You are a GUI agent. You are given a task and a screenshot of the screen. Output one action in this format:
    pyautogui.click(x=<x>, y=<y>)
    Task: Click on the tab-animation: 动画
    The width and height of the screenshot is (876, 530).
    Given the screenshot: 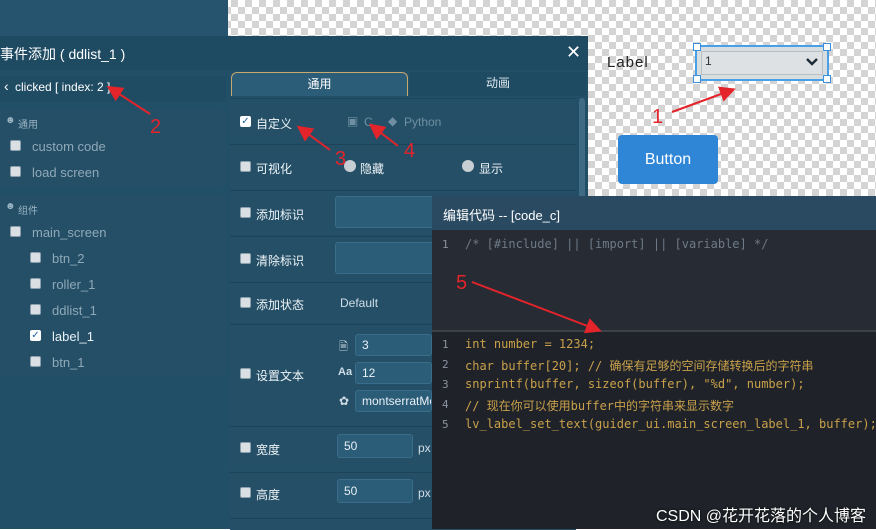 What is the action you would take?
    pyautogui.click(x=498, y=84)
    